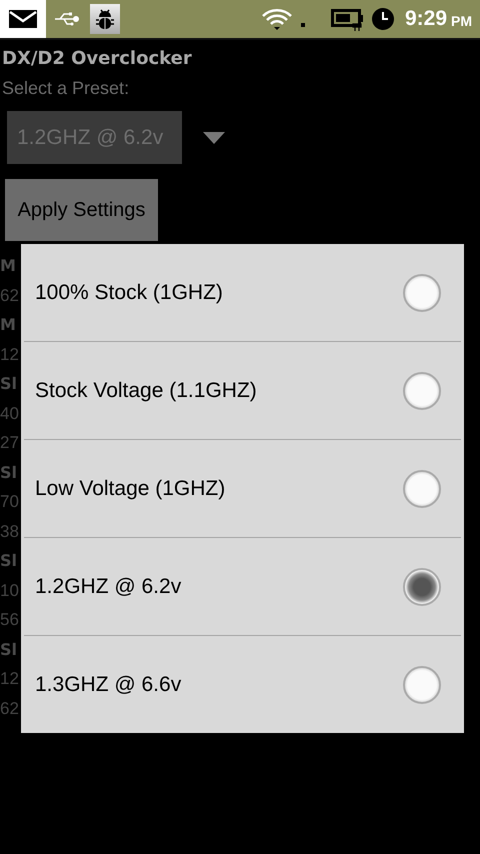 The height and width of the screenshot is (854, 480). I want to click on status-am-pm: PM, so click(461, 21).